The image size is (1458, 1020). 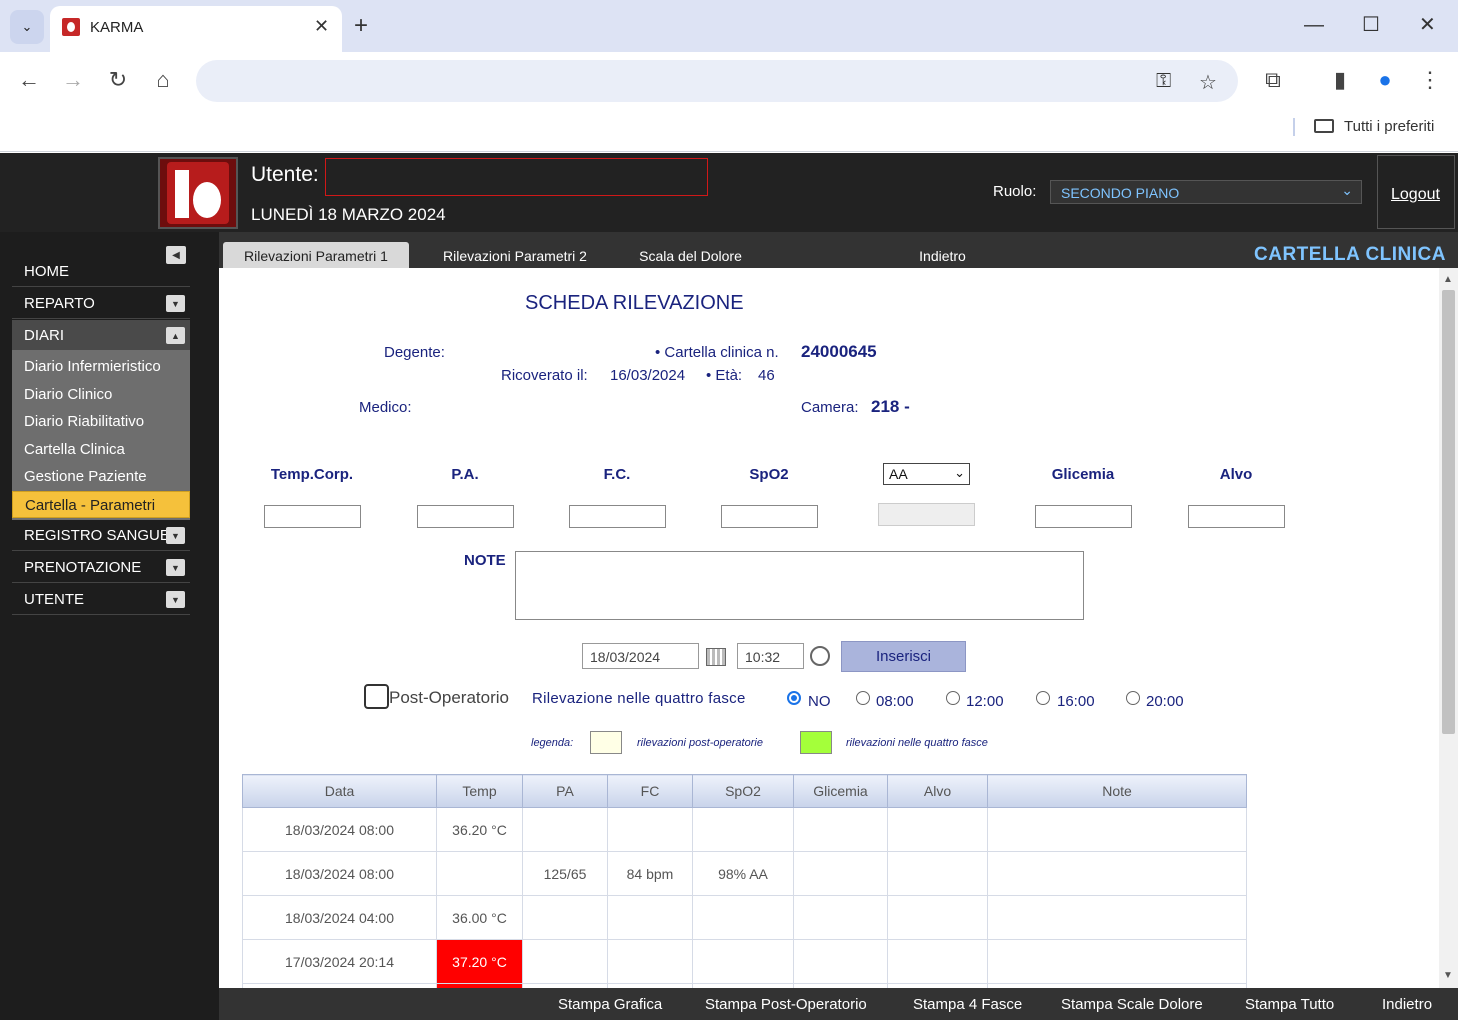 I want to click on column-header-spo2: SpO2, so click(x=743, y=791).